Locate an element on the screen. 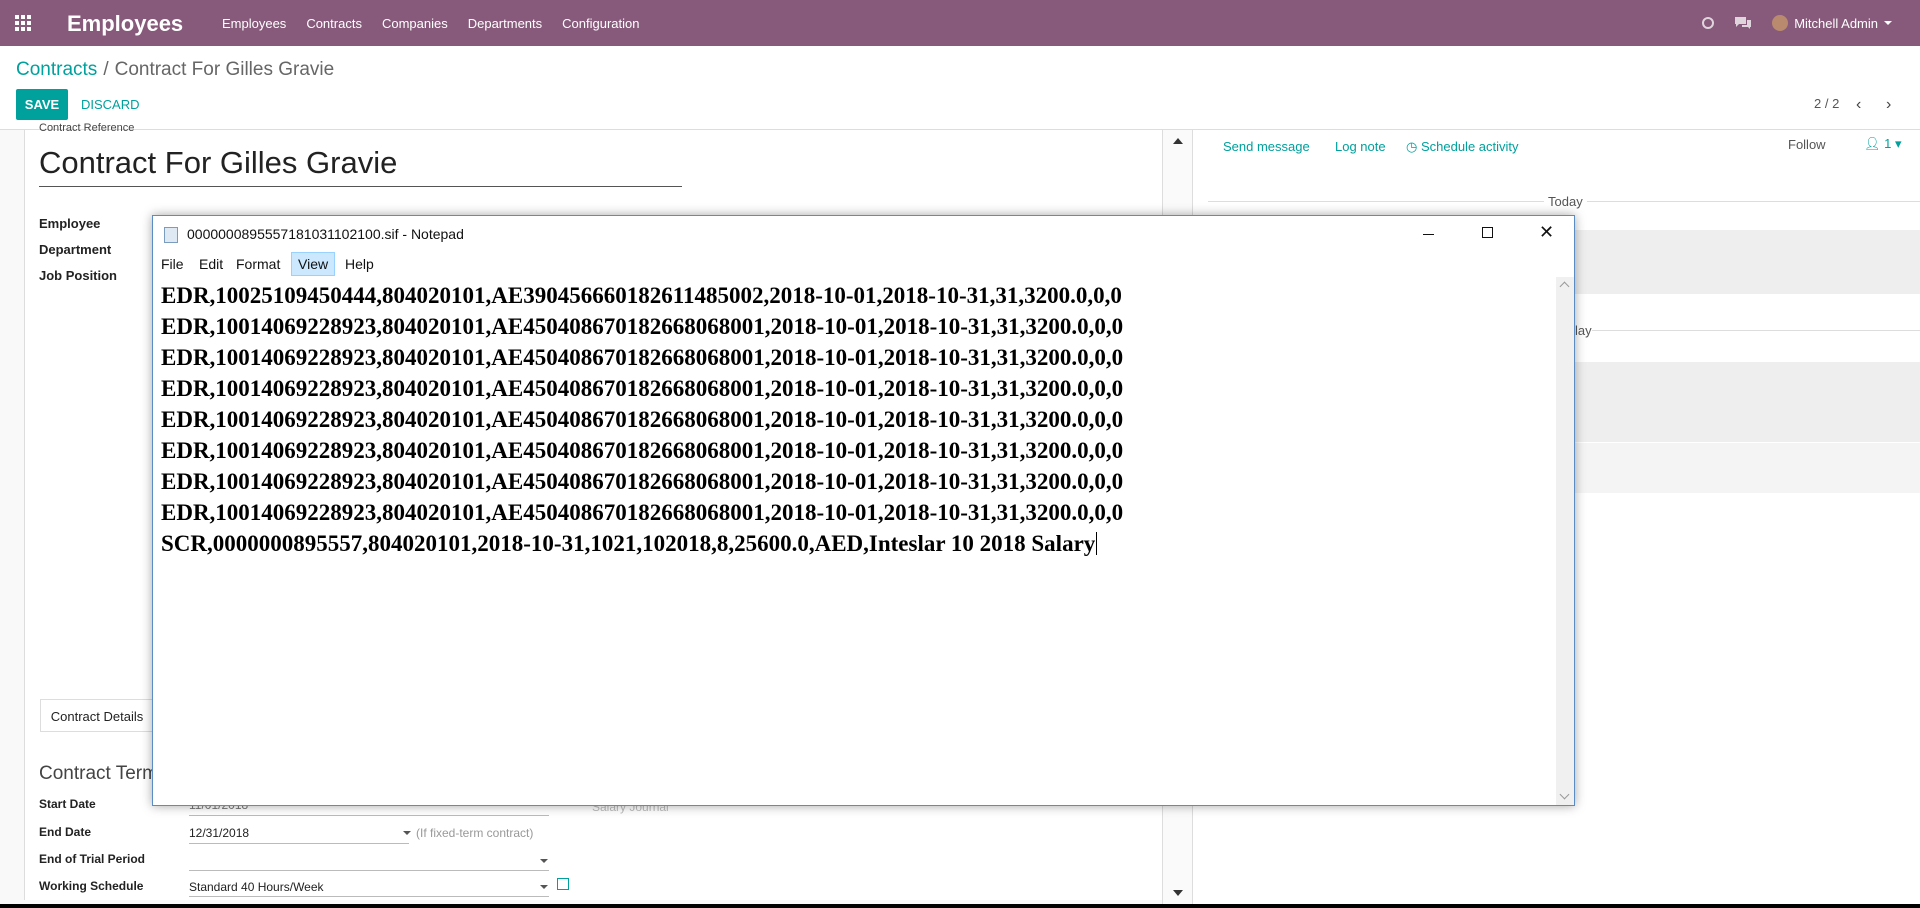  schedule-underline is located at coordinates (369, 896).